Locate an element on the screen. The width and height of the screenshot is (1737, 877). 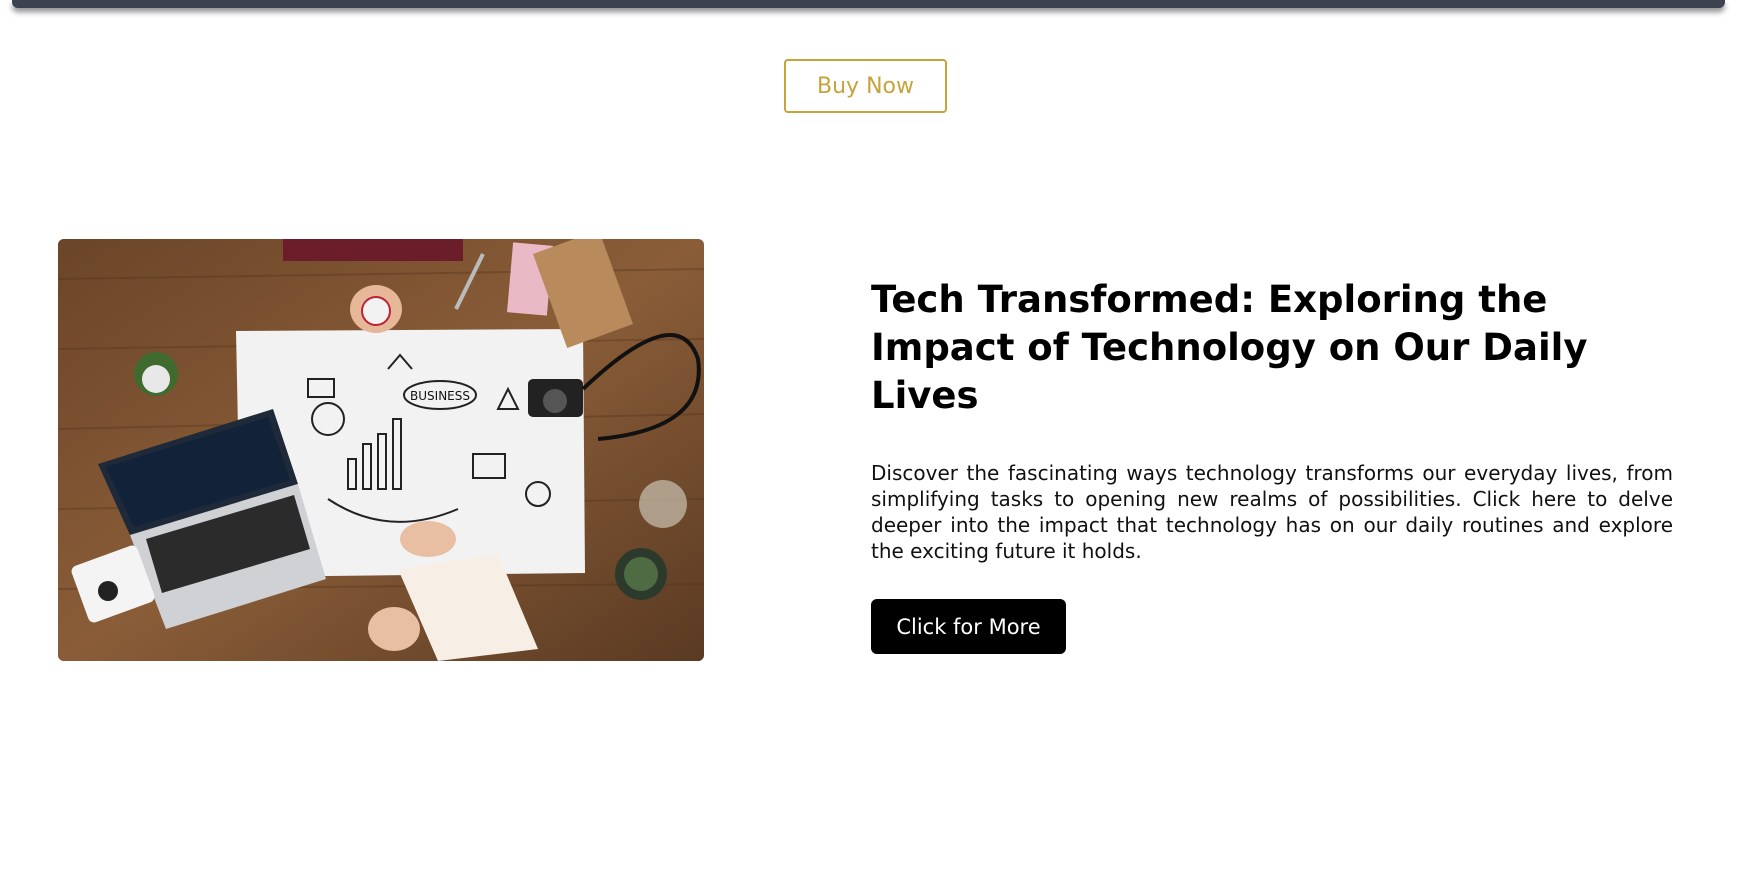
top-nav-bar is located at coordinates (868, 4).